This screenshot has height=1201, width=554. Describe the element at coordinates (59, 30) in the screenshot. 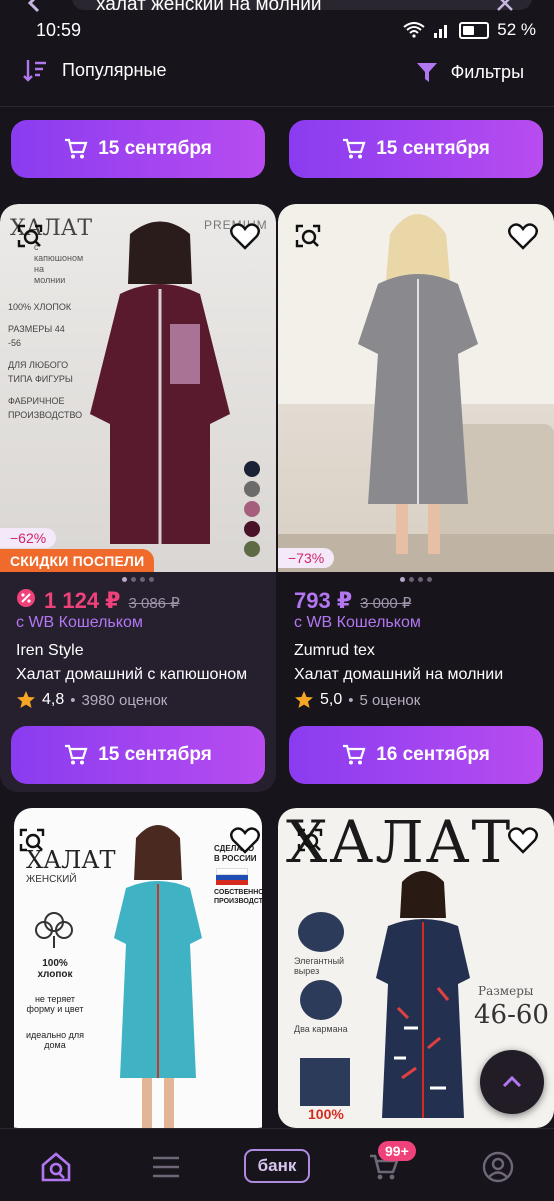

I see `status-time: 10:59` at that location.